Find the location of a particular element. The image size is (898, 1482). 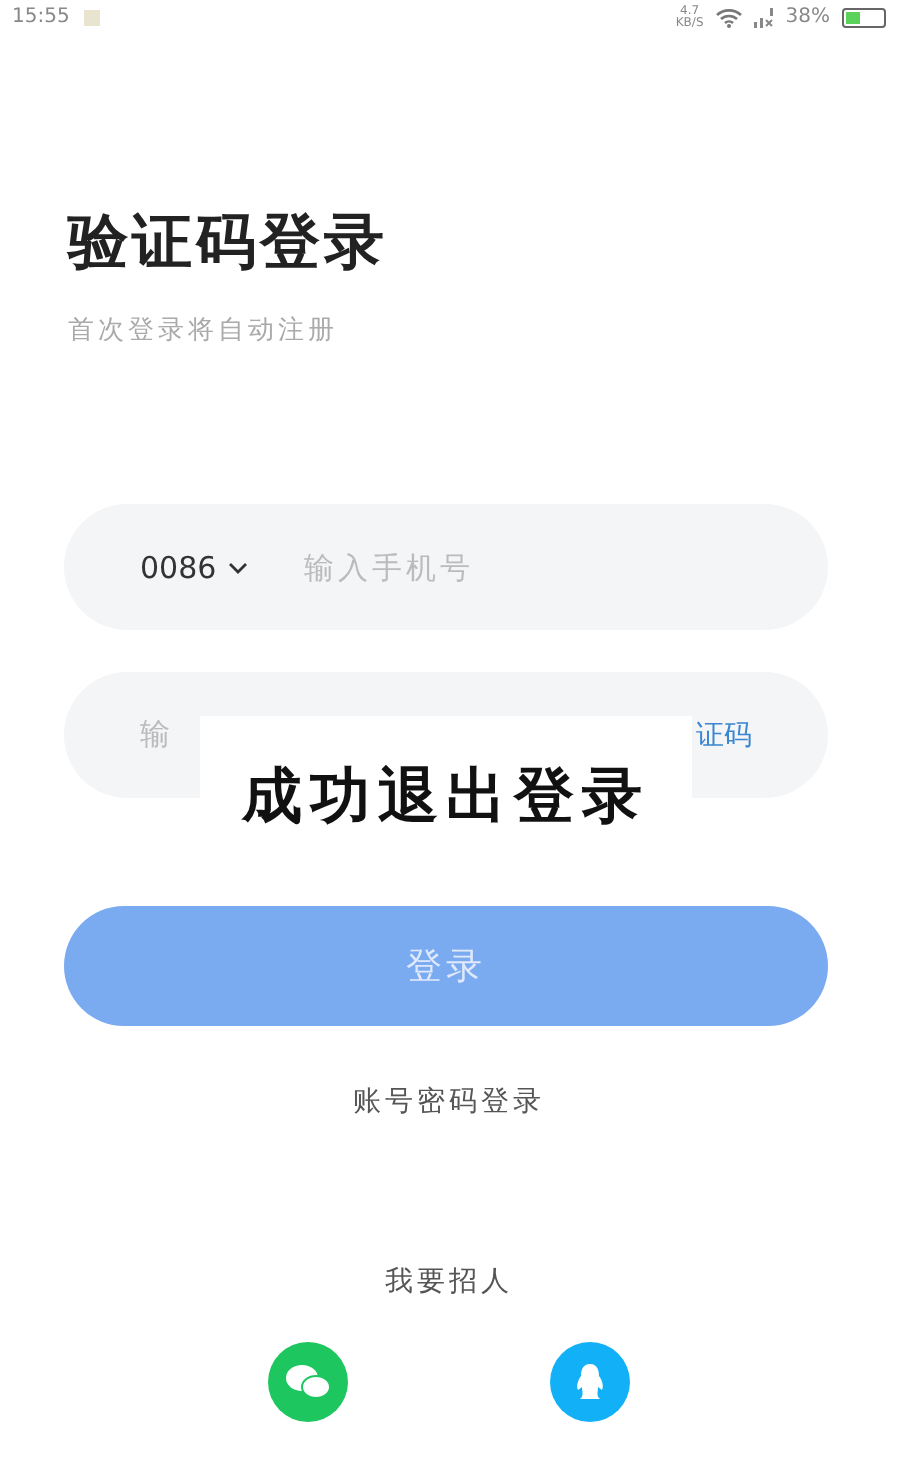

password-login-link: 账号密码登录 is located at coordinates (449, 1102).